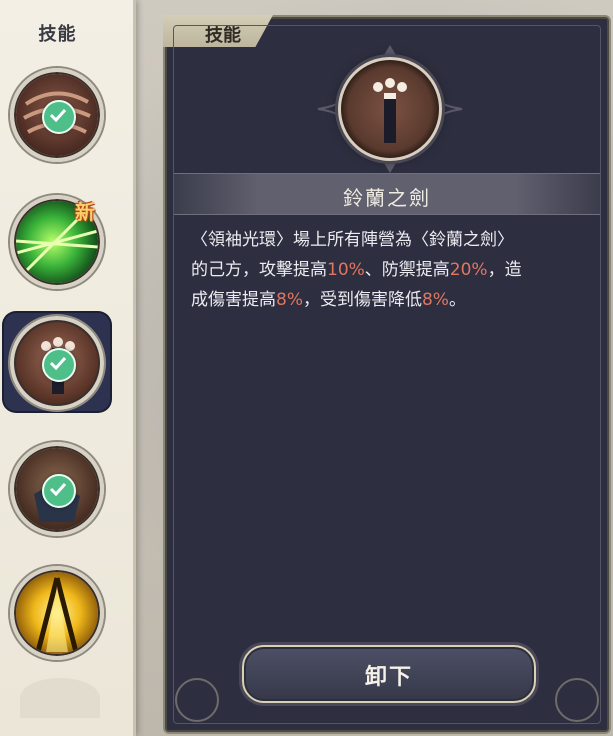 This screenshot has height=736, width=613. Describe the element at coordinates (387, 198) in the screenshot. I see `skill-name: 鈴蘭之劍` at that location.